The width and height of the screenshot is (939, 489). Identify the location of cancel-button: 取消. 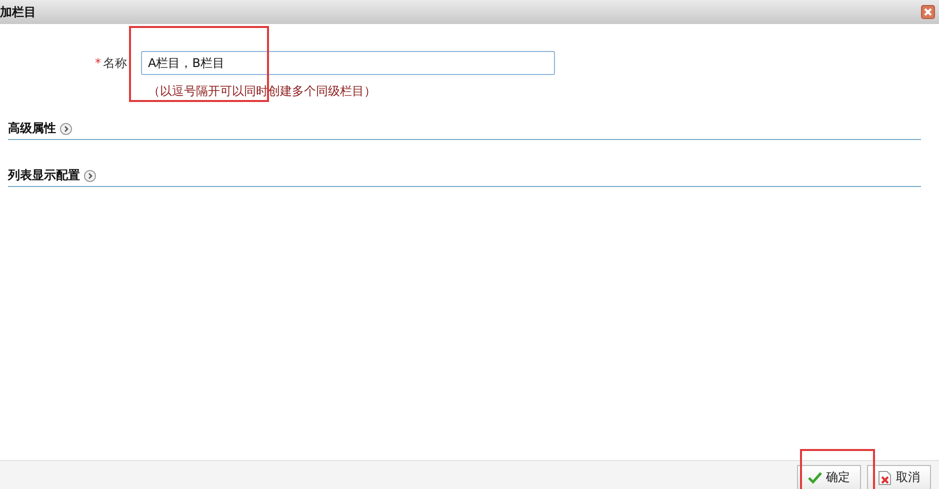
(899, 477).